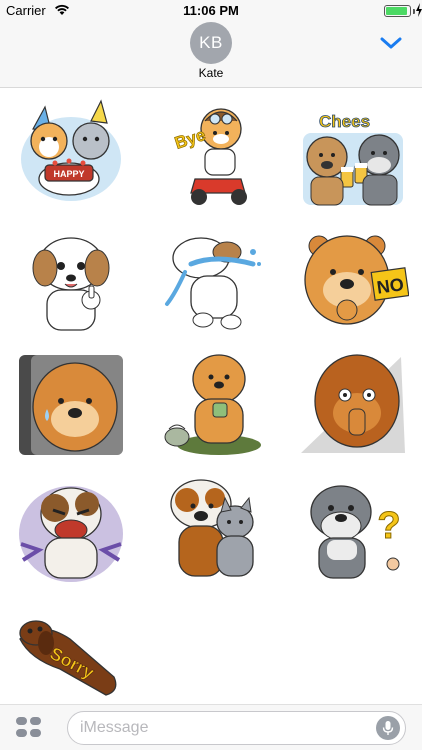  Describe the element at coordinates (388, 526) in the screenshot. I see `sticker-caption: ?` at that location.